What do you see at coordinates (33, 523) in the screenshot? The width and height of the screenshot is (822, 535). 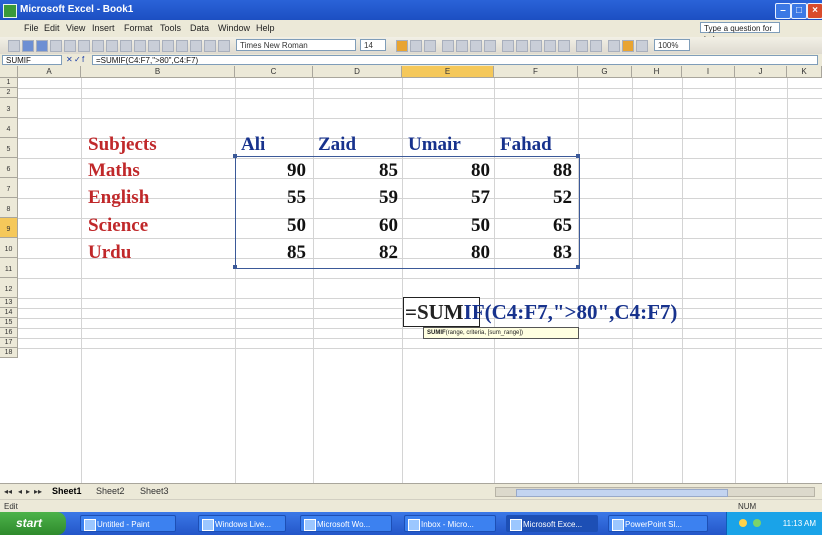 I see `start-button: start` at bounding box center [33, 523].